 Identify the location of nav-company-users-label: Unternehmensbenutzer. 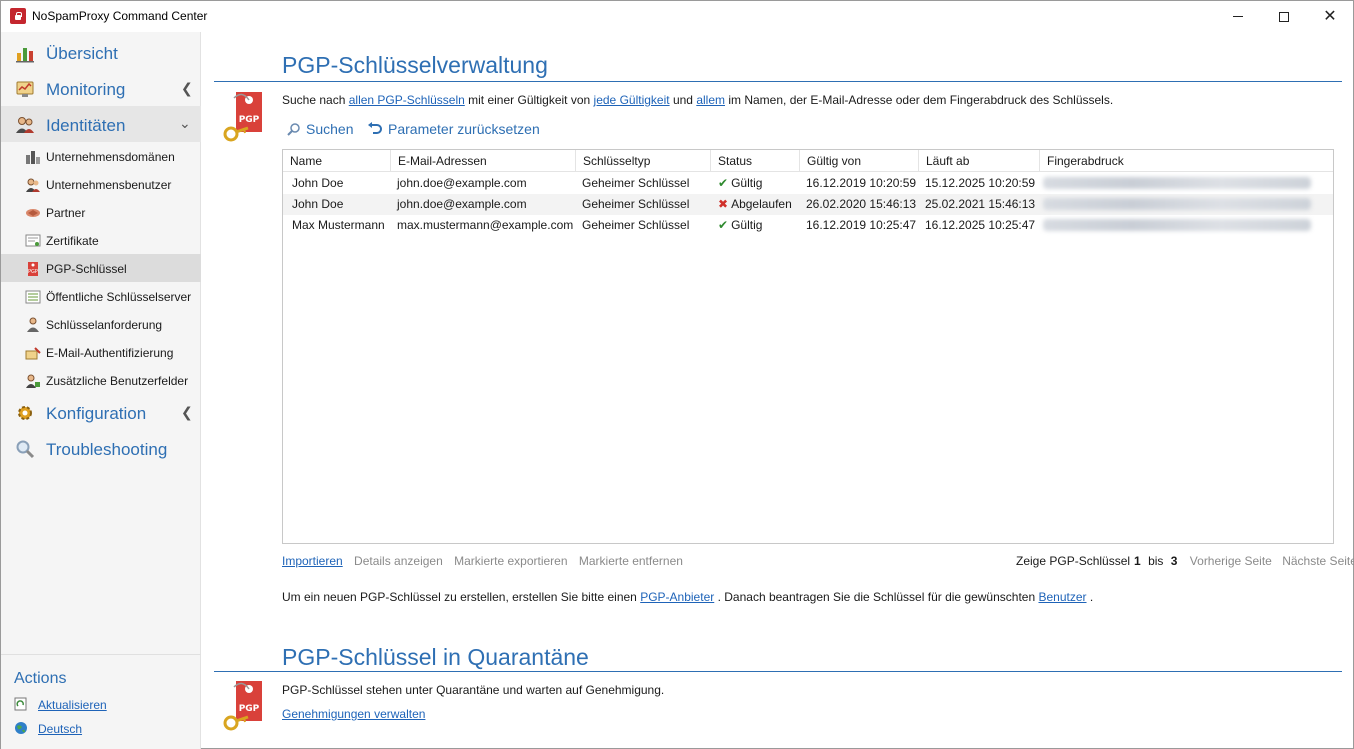
(109, 185).